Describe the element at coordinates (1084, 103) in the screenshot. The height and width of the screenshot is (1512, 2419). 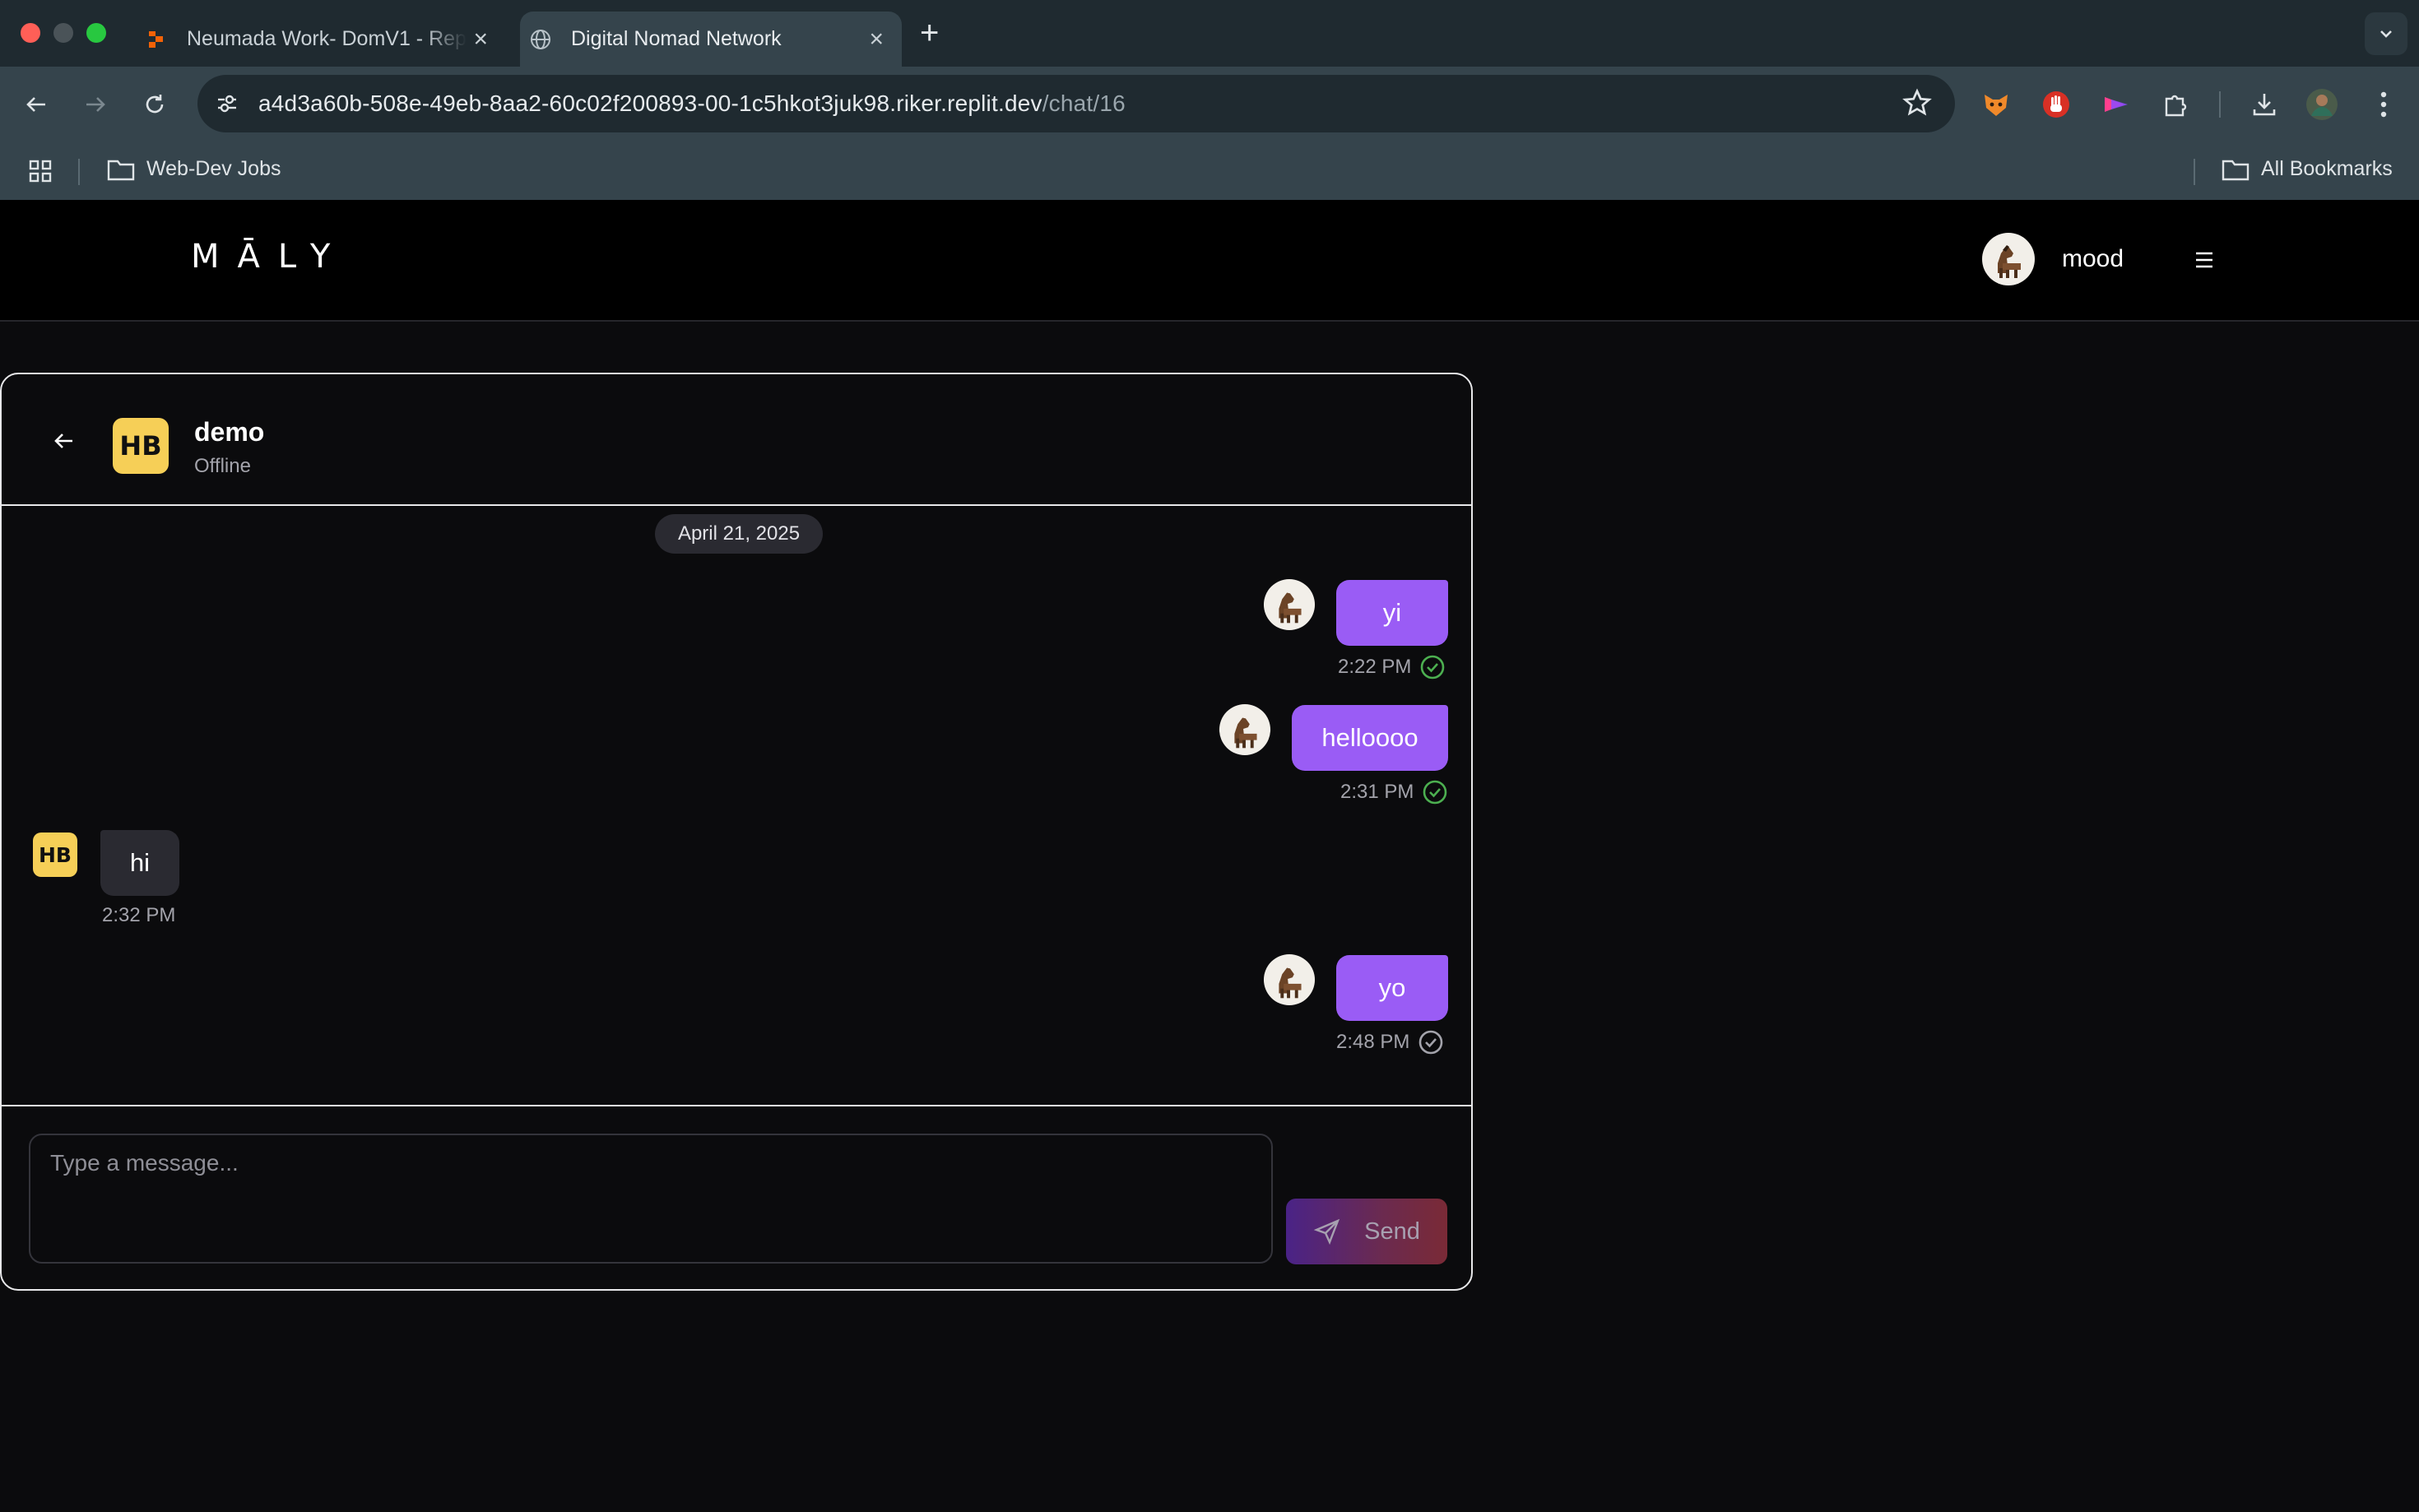
I see `url-path: /chat/16` at that location.